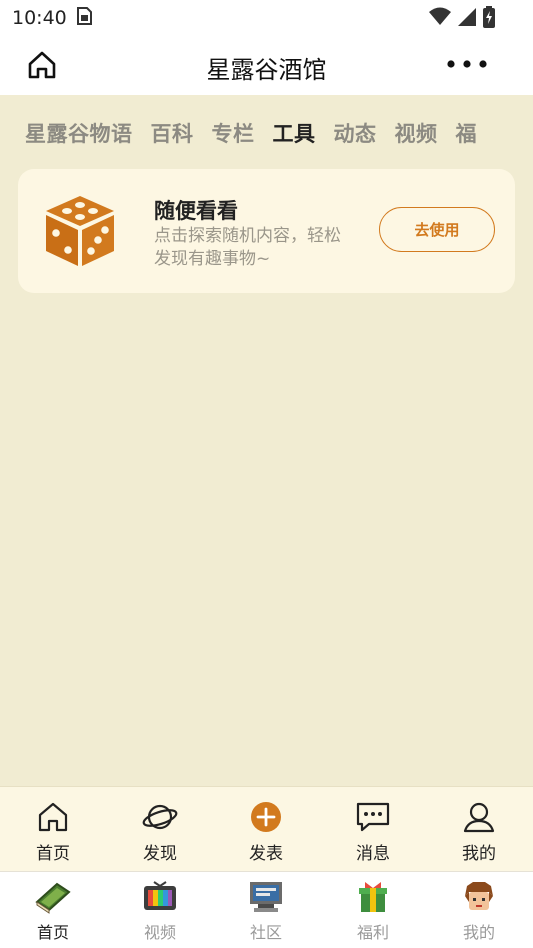 Image resolution: width=533 pixels, height=948 pixels. What do you see at coordinates (39, 18) in the screenshot?
I see `status-time: 10:40` at bounding box center [39, 18].